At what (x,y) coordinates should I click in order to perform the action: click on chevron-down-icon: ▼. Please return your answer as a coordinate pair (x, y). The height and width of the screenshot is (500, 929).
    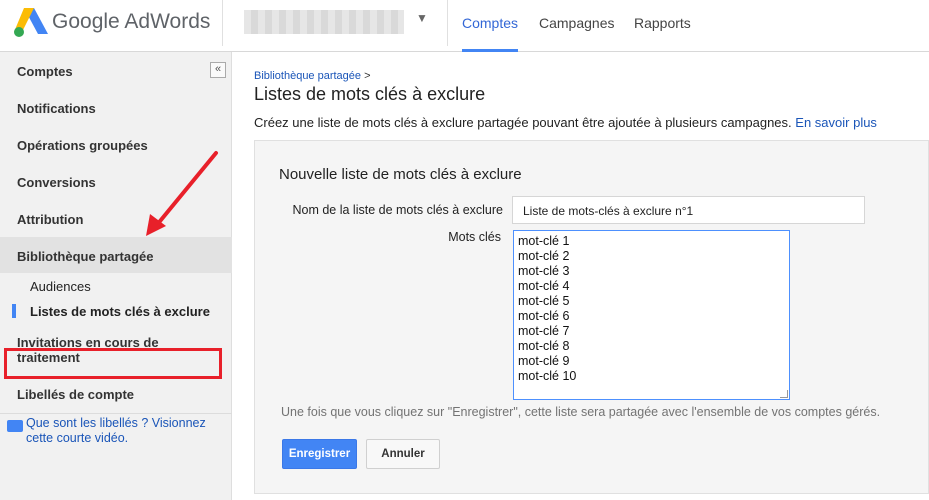
    Looking at the image, I should click on (422, 18).